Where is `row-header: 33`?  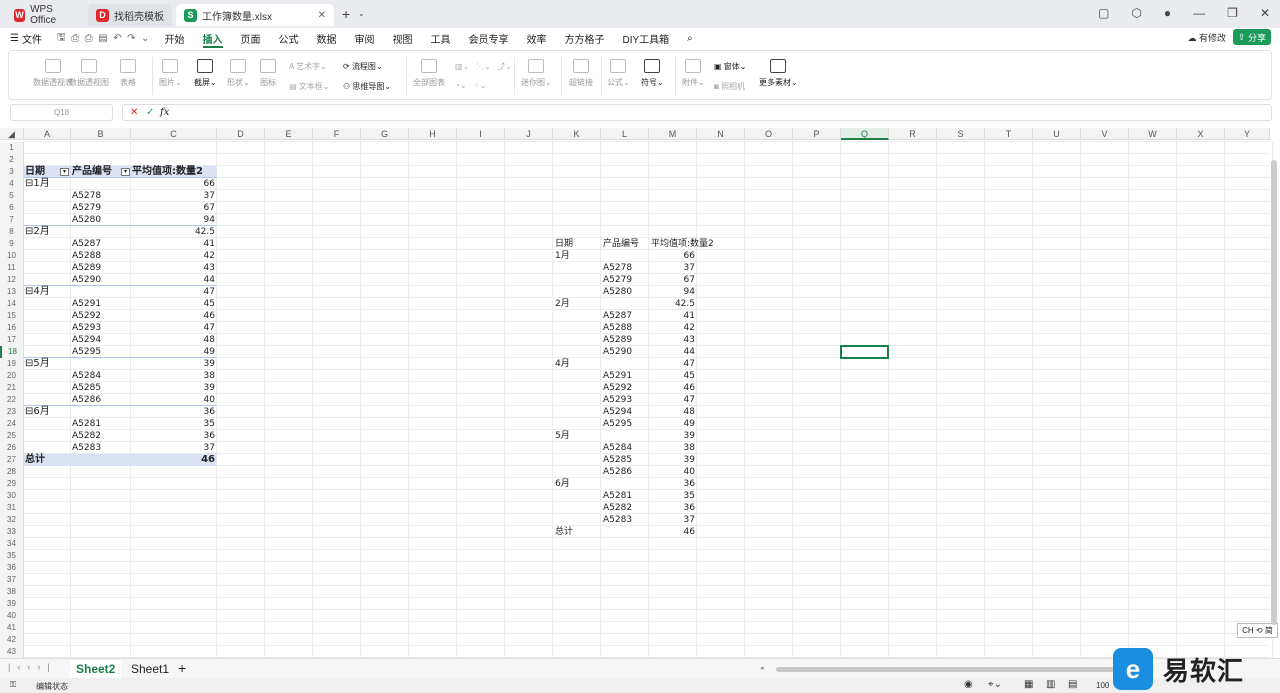 row-header: 33 is located at coordinates (12, 532).